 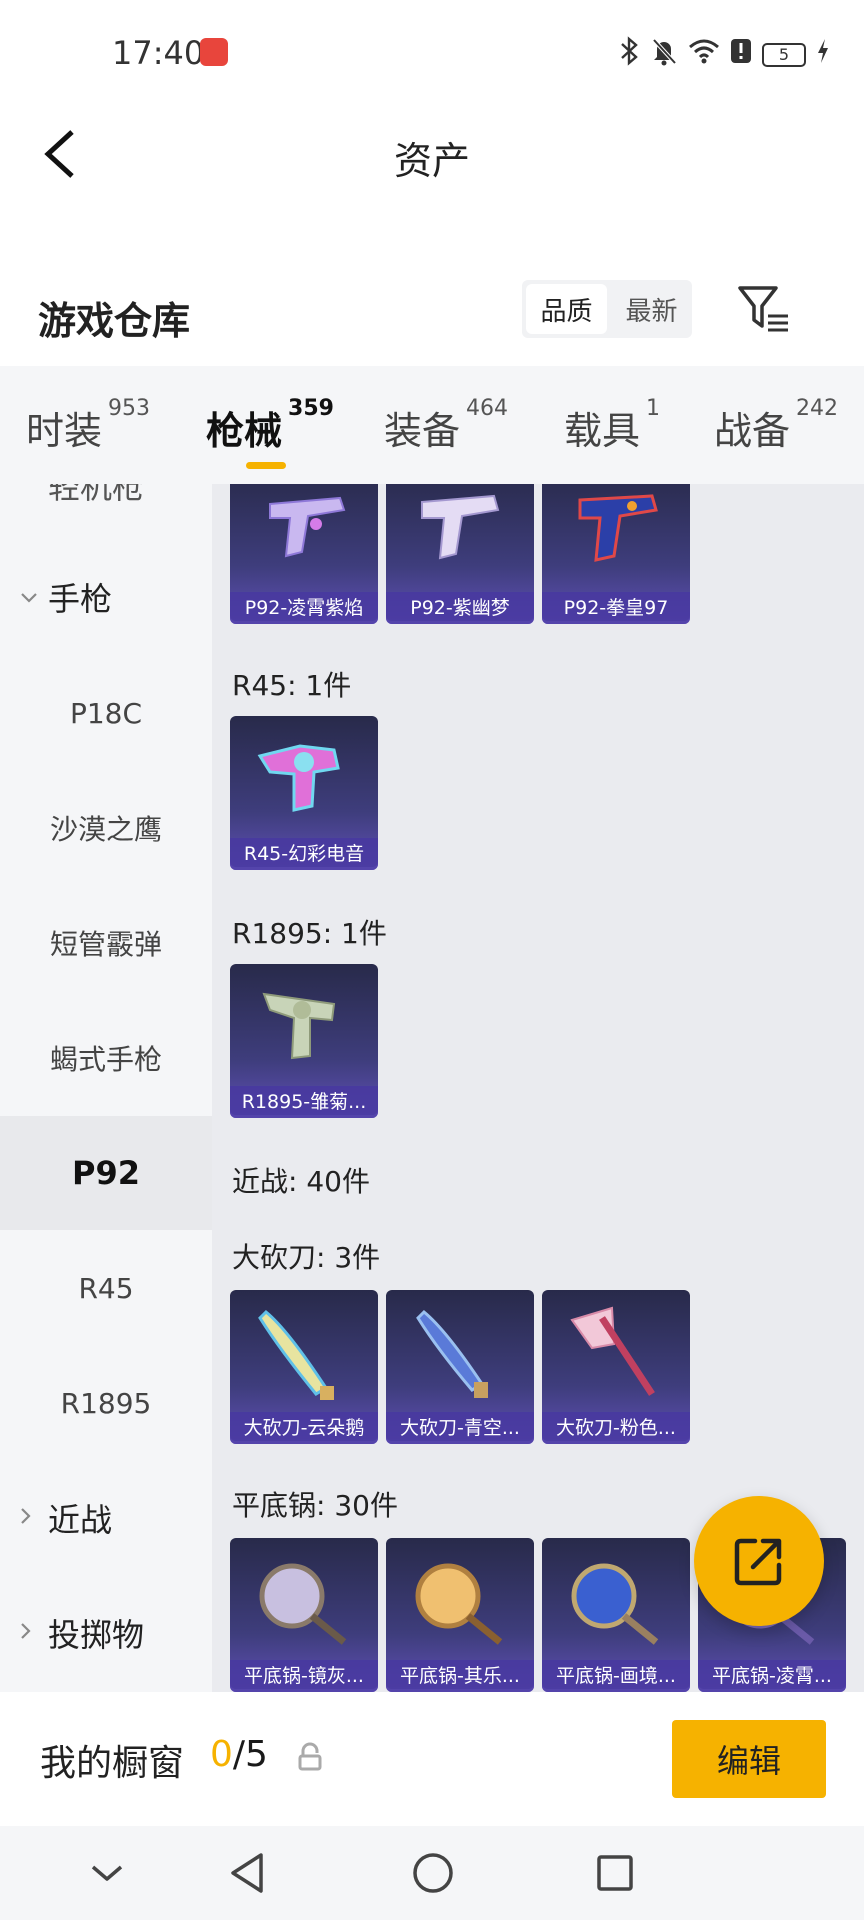 I want to click on section-header: 游戏仓库 品质 最新, so click(x=432, y=318).